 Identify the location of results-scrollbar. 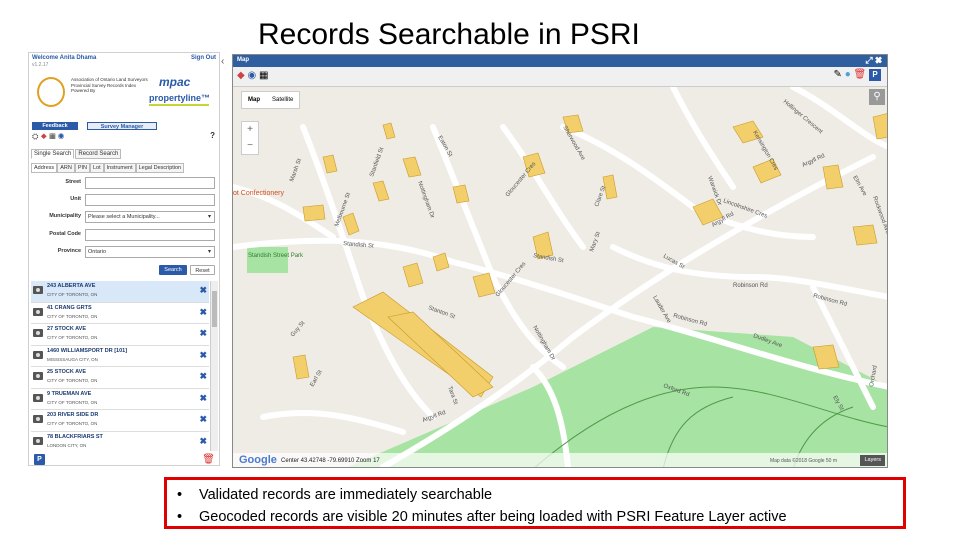
(214, 366).